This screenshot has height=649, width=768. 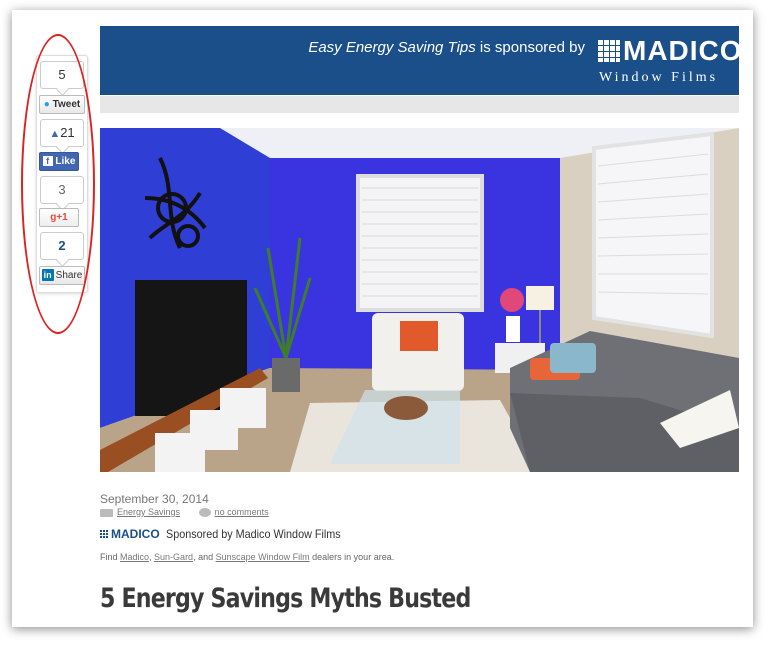 I want to click on comment-icon, so click(x=204, y=513).